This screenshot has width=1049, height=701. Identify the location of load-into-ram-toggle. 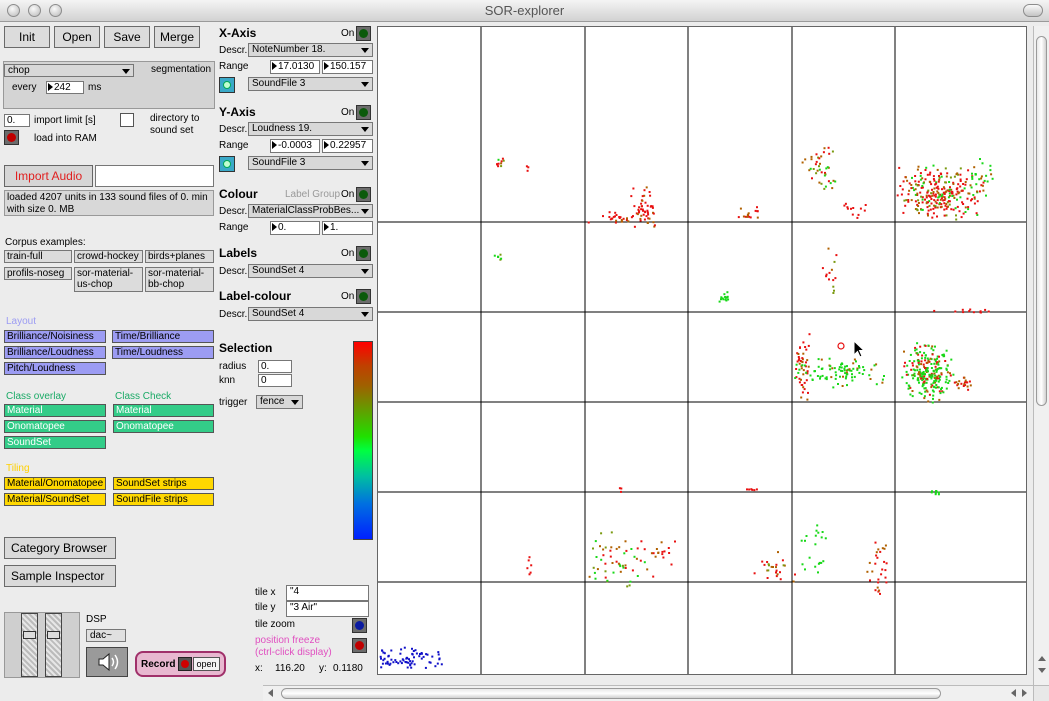
(11, 137).